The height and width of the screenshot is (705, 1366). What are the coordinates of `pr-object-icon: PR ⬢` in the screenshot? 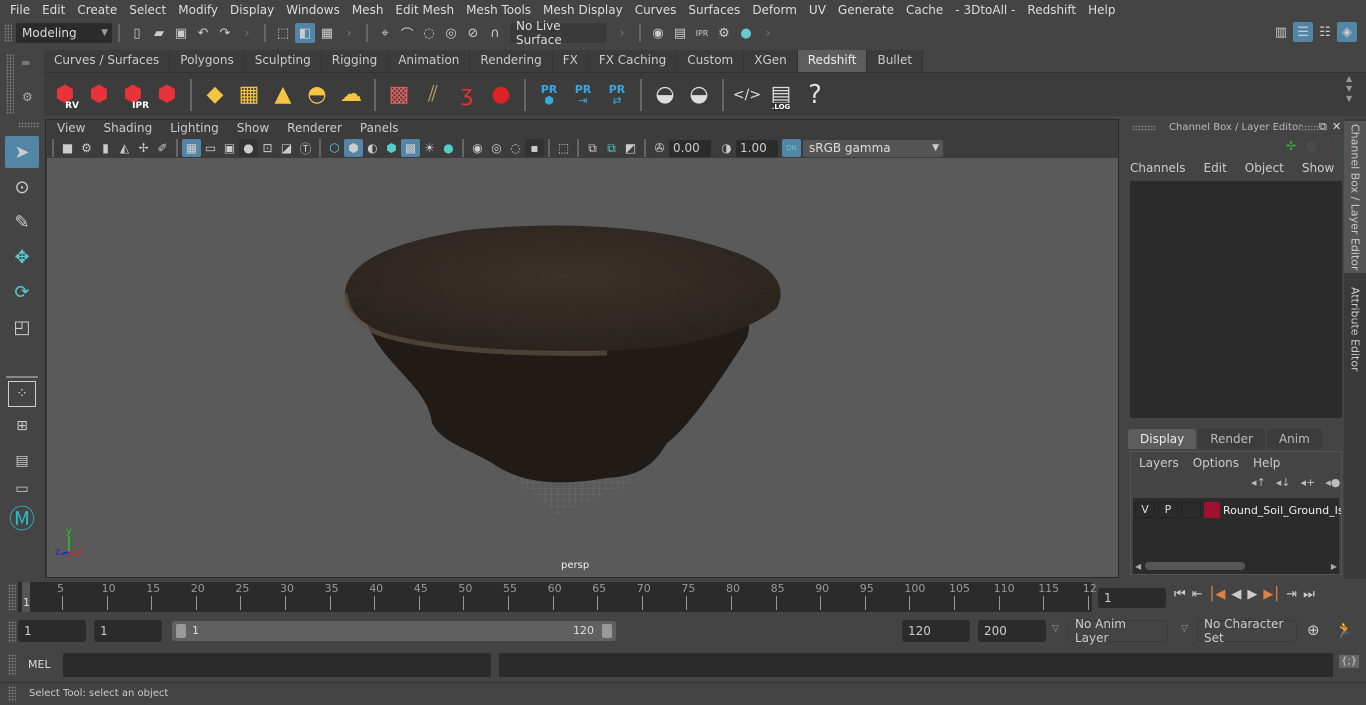 It's located at (549, 95).